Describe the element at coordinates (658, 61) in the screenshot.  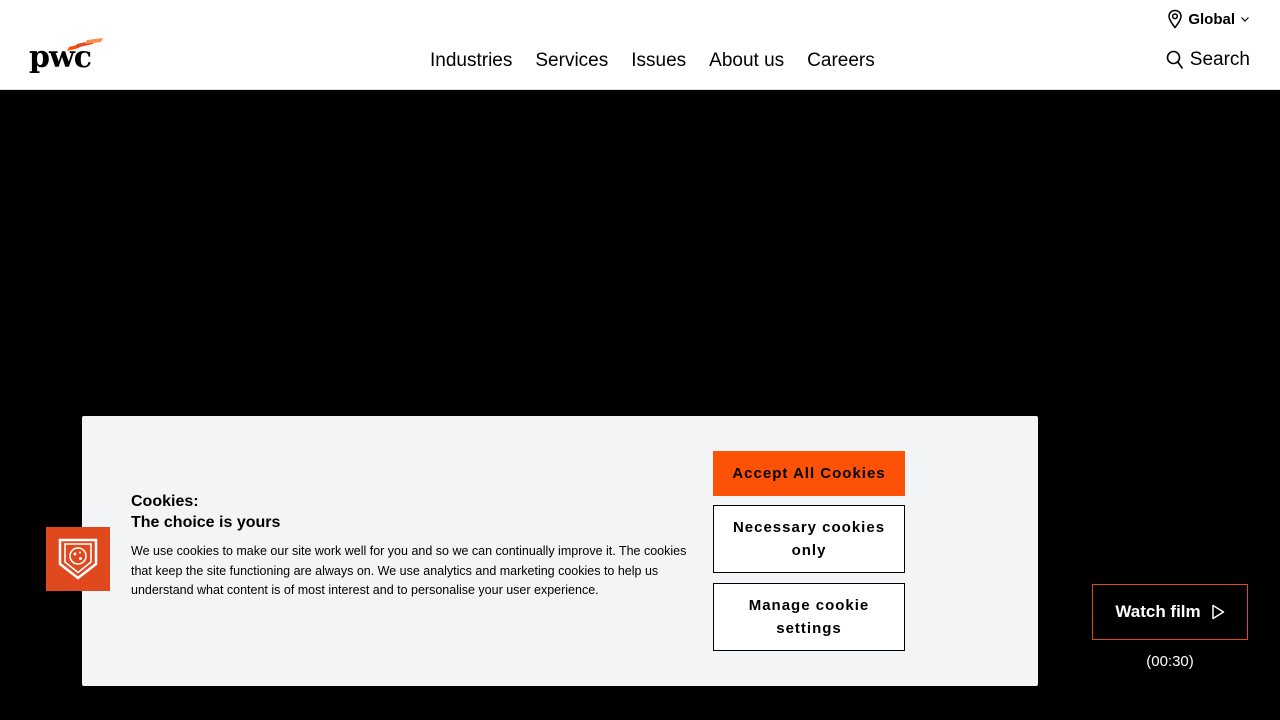
I see `nav-item-issues: Issues` at that location.